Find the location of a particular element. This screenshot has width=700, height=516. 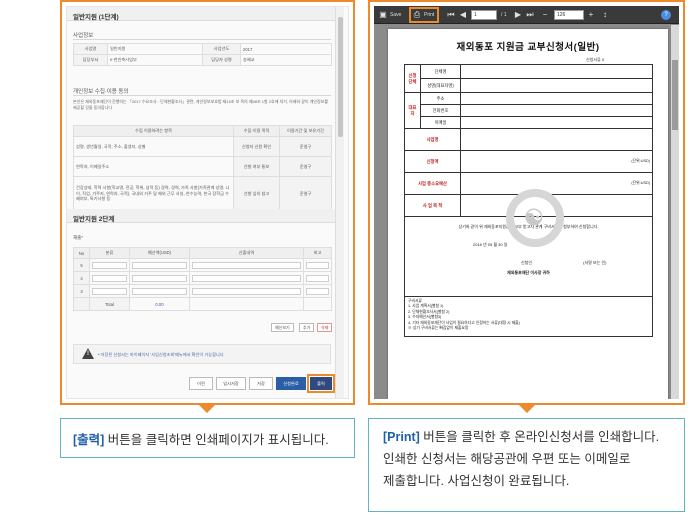

table-header-row: 수집 이용하려는 항목 수집·이용 목적 이용기간 및 보유기간 is located at coordinates (202, 131).